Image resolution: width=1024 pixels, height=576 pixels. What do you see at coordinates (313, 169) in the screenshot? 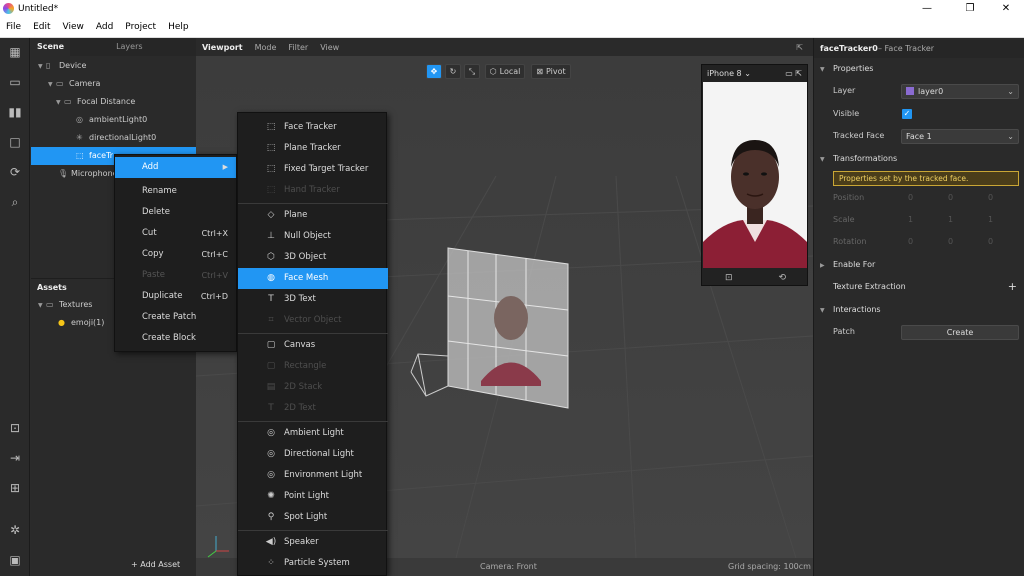
I see `submenu-item-fixed-target-tracker: ⬚ Fixed Target Tracker` at bounding box center [313, 169].